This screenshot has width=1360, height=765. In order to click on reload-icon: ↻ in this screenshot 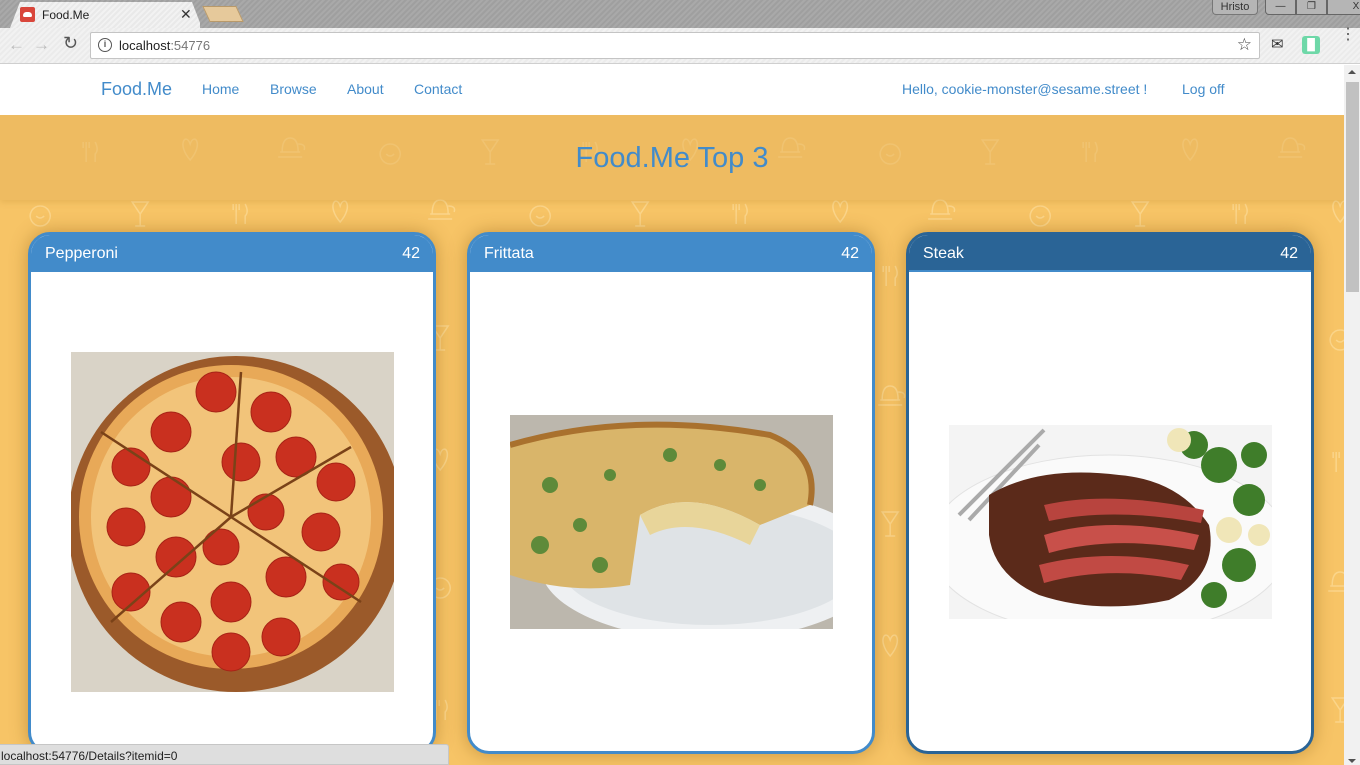, I will do `click(70, 43)`.